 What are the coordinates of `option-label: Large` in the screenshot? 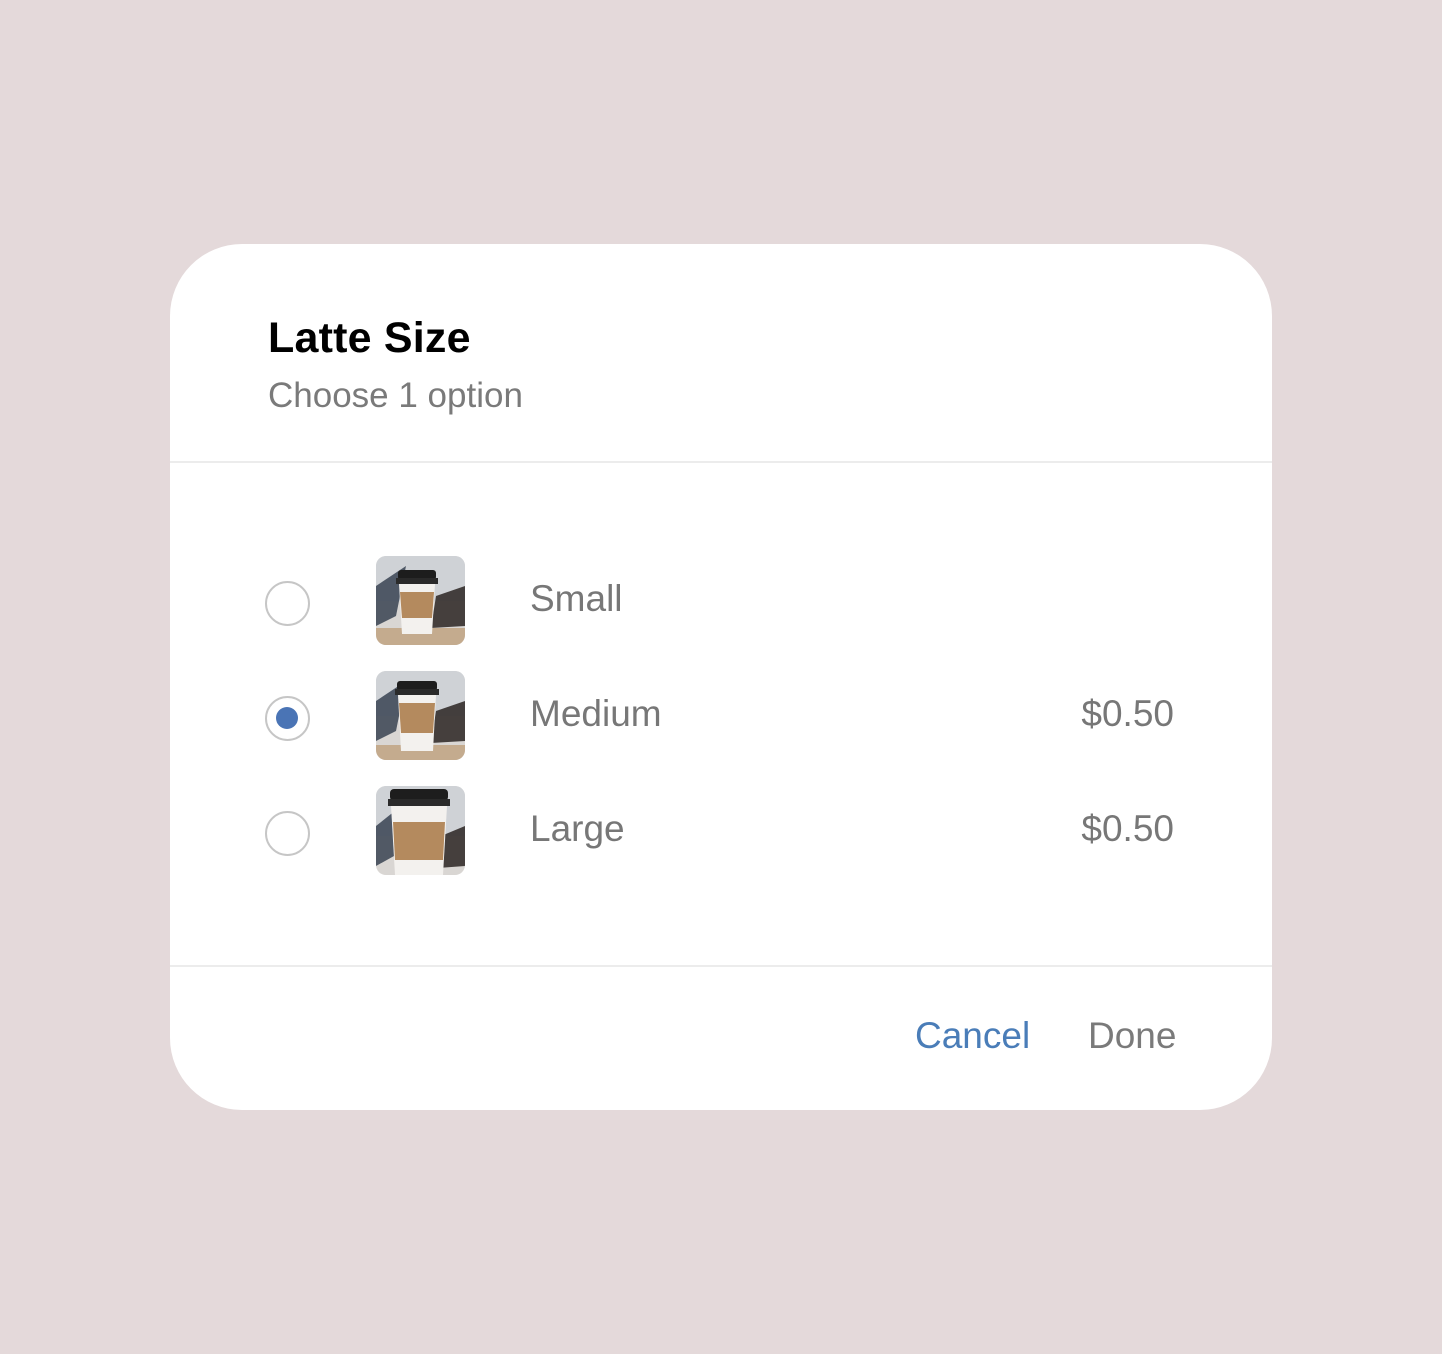 It's located at (577, 828).